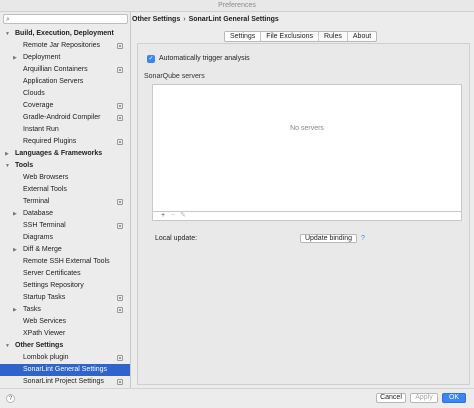  What do you see at coordinates (328, 238) in the screenshot?
I see `update-binding-button: Update binding` at bounding box center [328, 238].